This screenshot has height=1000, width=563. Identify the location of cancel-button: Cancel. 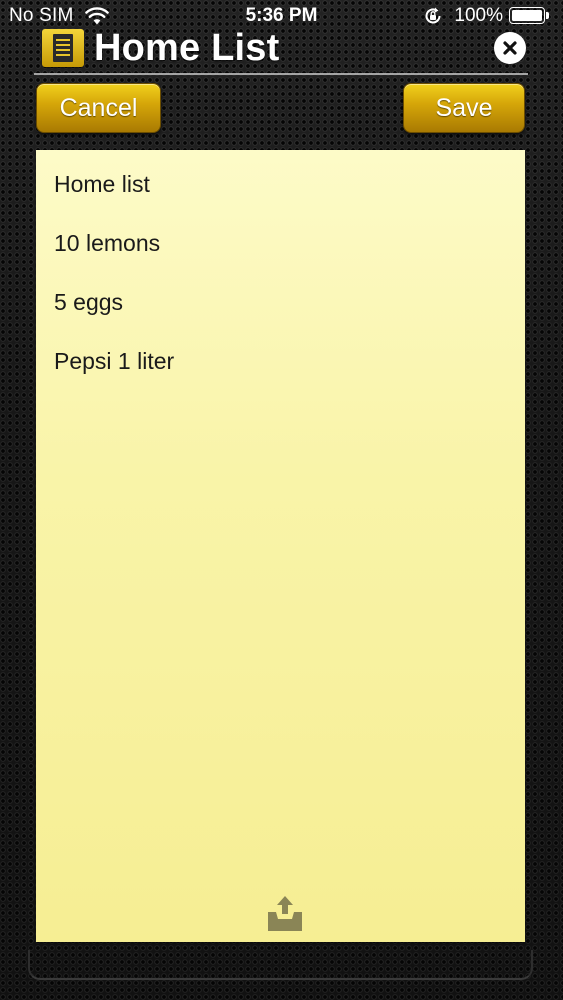
(98, 108).